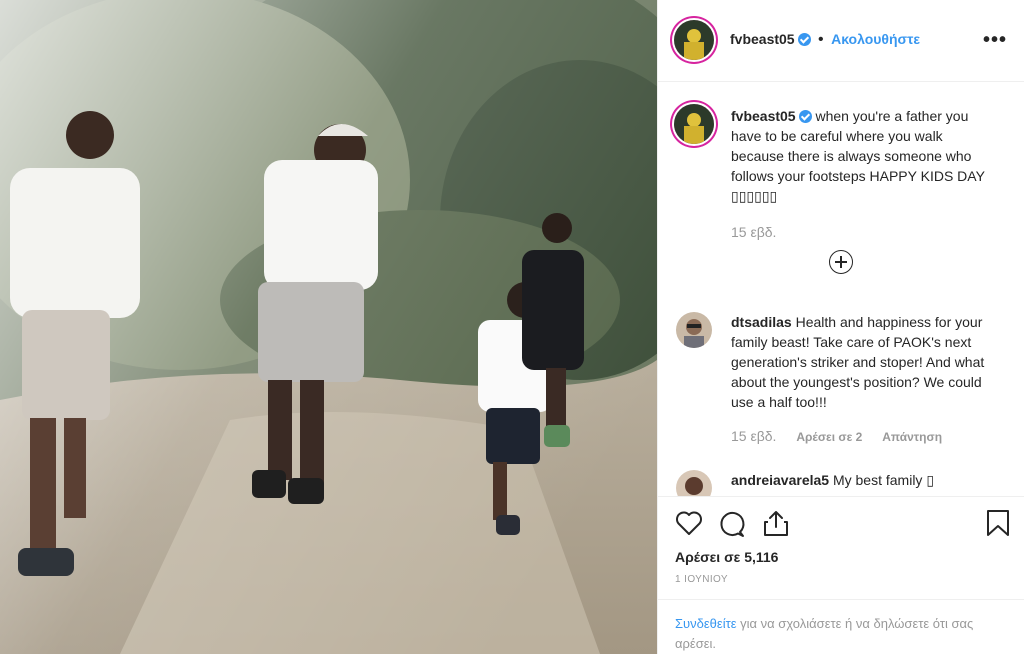  I want to click on reply-button: Απάντηση, so click(912, 437).